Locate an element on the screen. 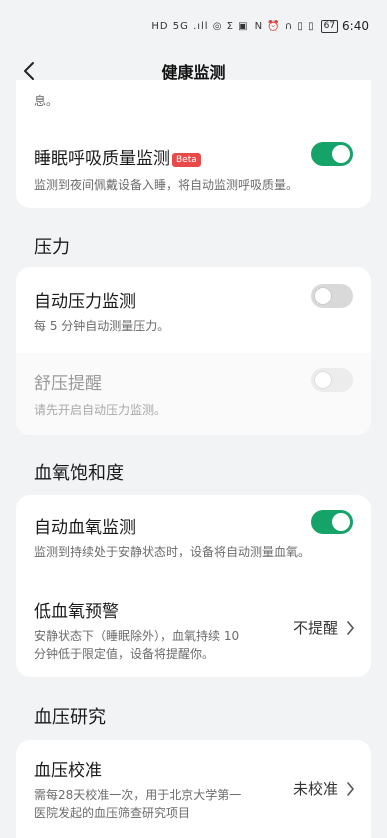 This screenshot has width=387, height=838. auto-spo2-description: 监测到持续处于安静状态时，设备将自动测量血氧。 is located at coordinates (172, 552).